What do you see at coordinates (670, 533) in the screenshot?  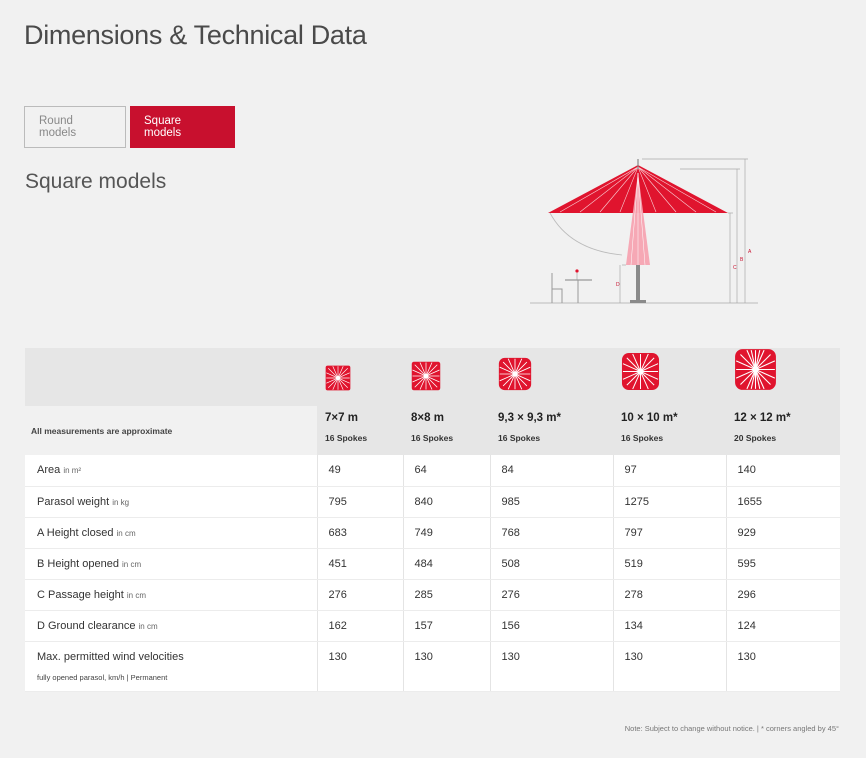 I see `table-cell: 797` at bounding box center [670, 533].